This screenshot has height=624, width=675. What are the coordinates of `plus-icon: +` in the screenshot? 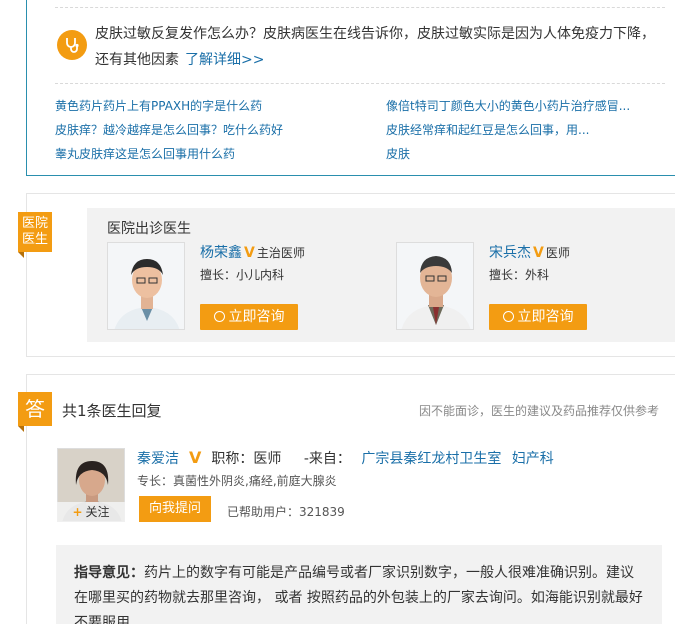 It's located at (77, 512).